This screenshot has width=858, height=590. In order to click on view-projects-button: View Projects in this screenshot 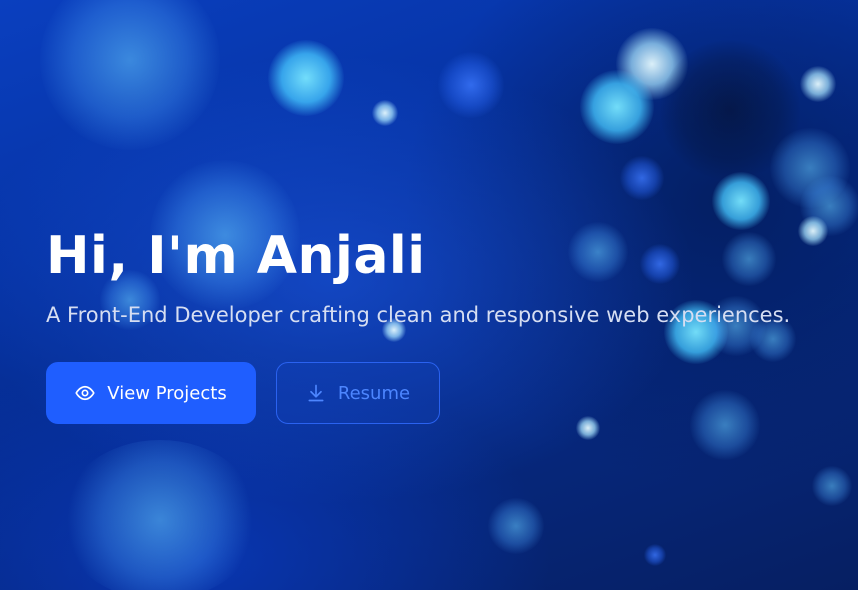, I will do `click(151, 393)`.